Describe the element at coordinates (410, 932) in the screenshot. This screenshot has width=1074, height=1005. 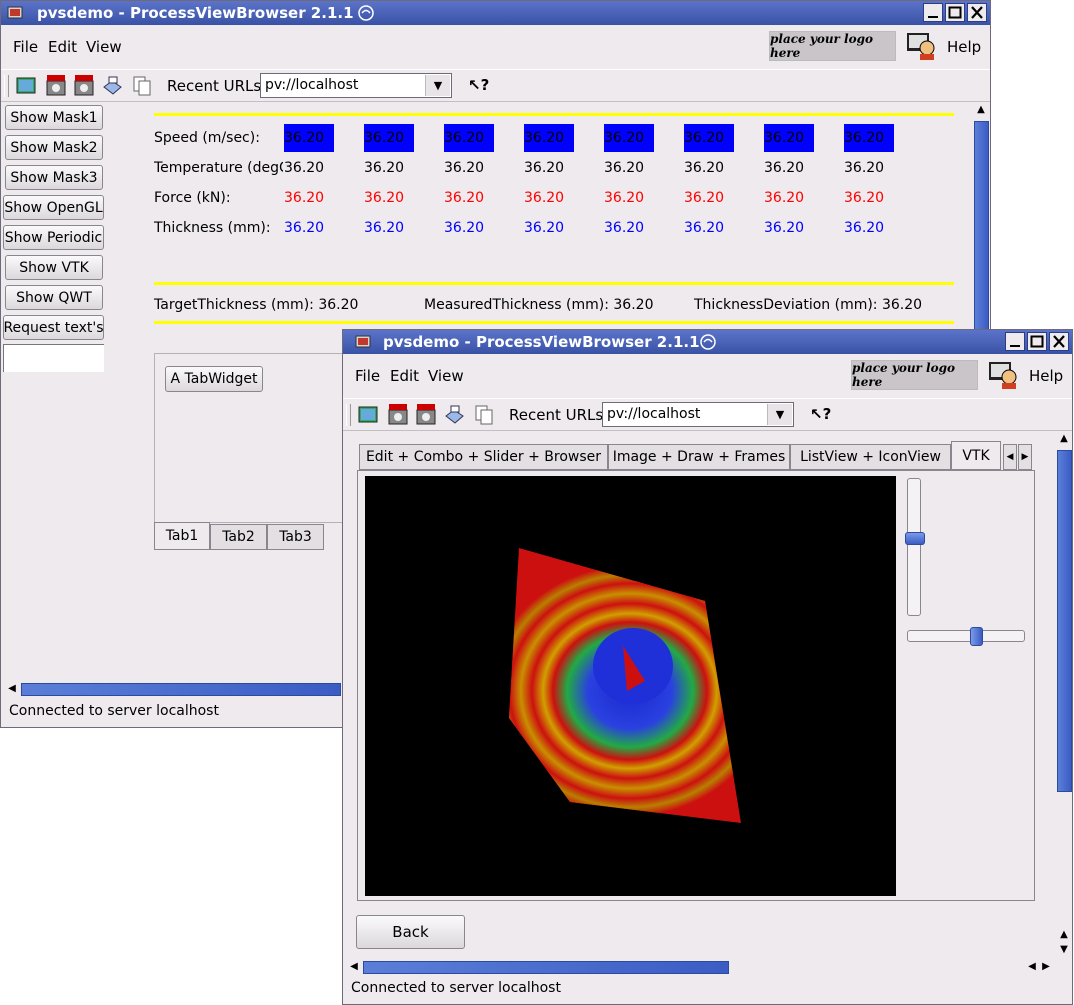
I see `back-button: Back` at that location.